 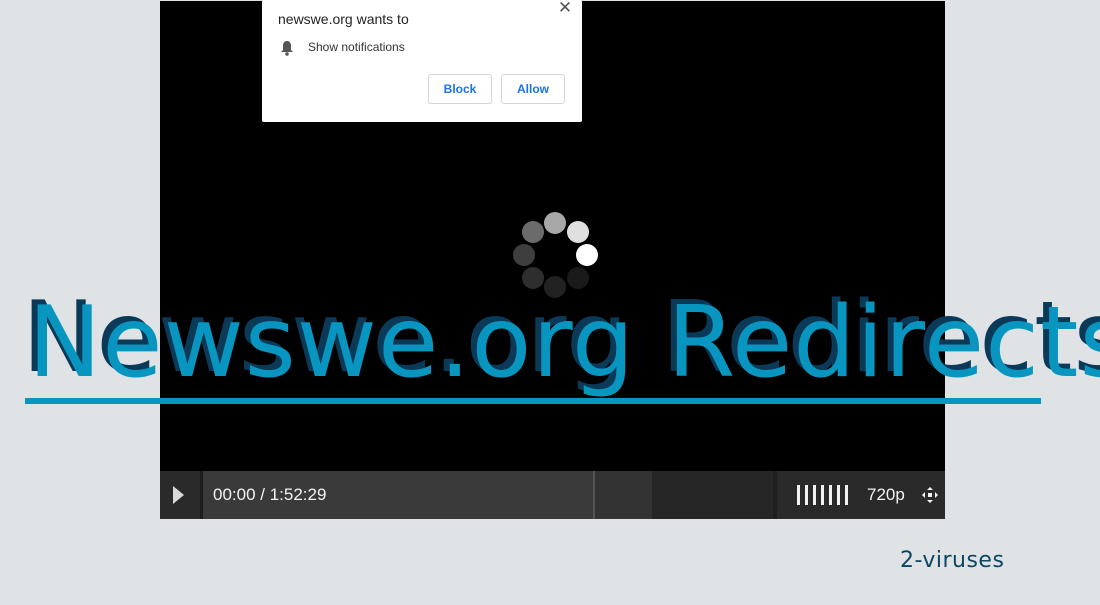 I want to click on seek-bar: 00:00 / 1:52:29, so click(x=488, y=495).